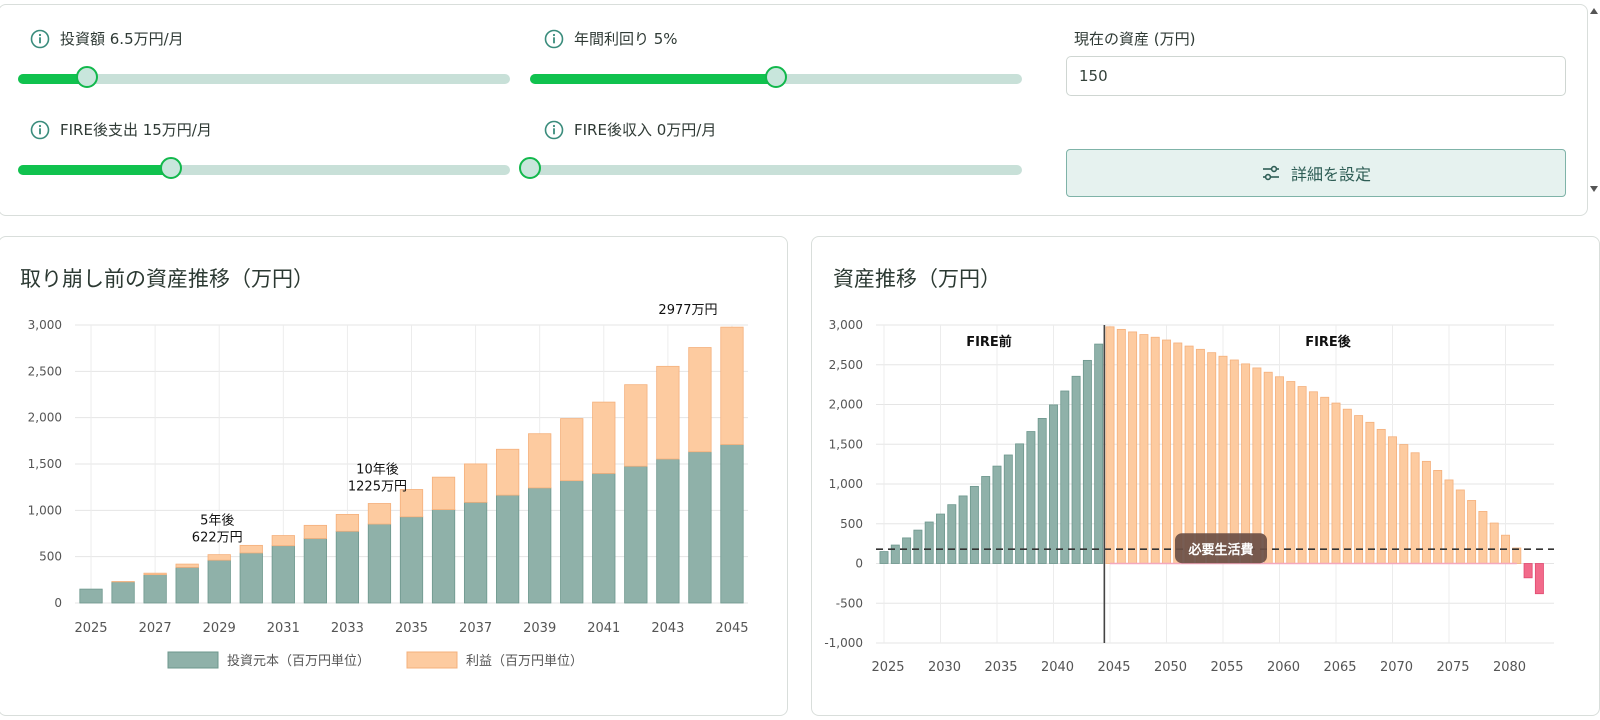 This screenshot has width=1600, height=720. What do you see at coordinates (1316, 173) in the screenshot?
I see `detail-settings-button: 詳細を設定` at bounding box center [1316, 173].